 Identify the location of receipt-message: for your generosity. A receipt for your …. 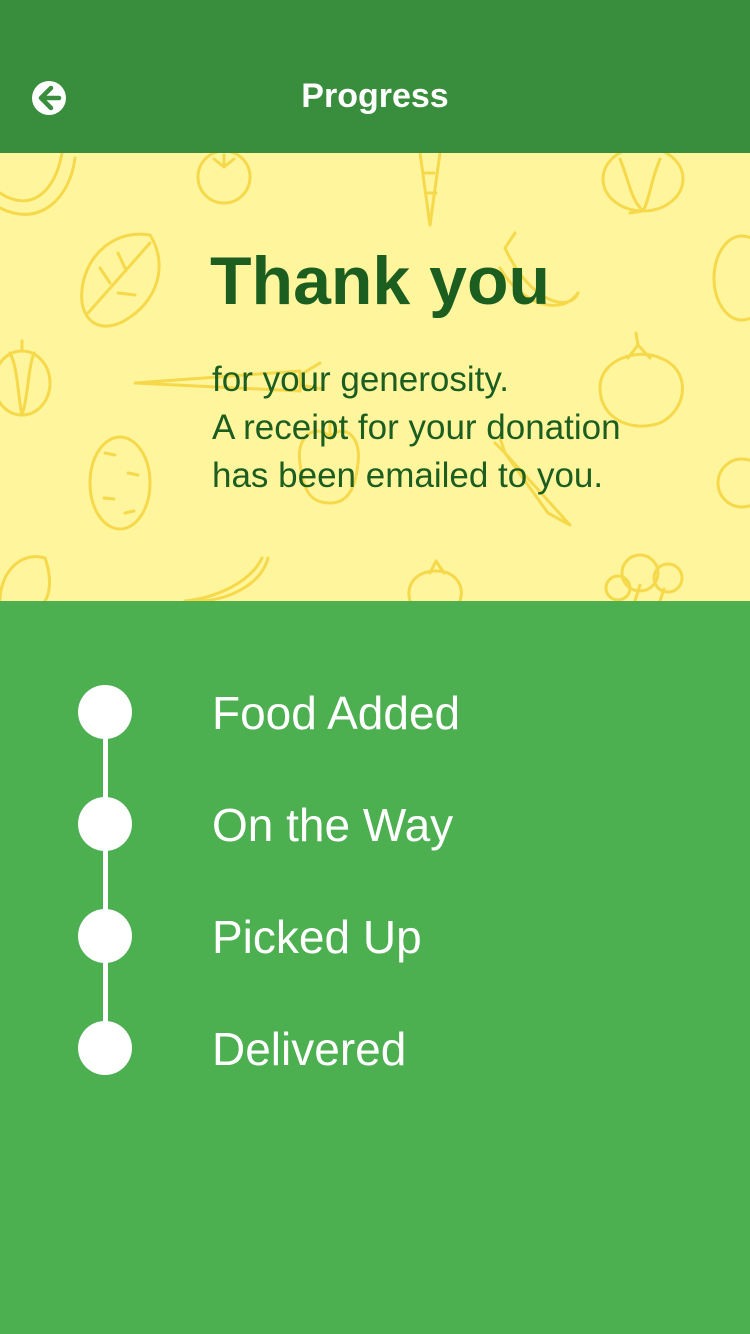
(472, 428).